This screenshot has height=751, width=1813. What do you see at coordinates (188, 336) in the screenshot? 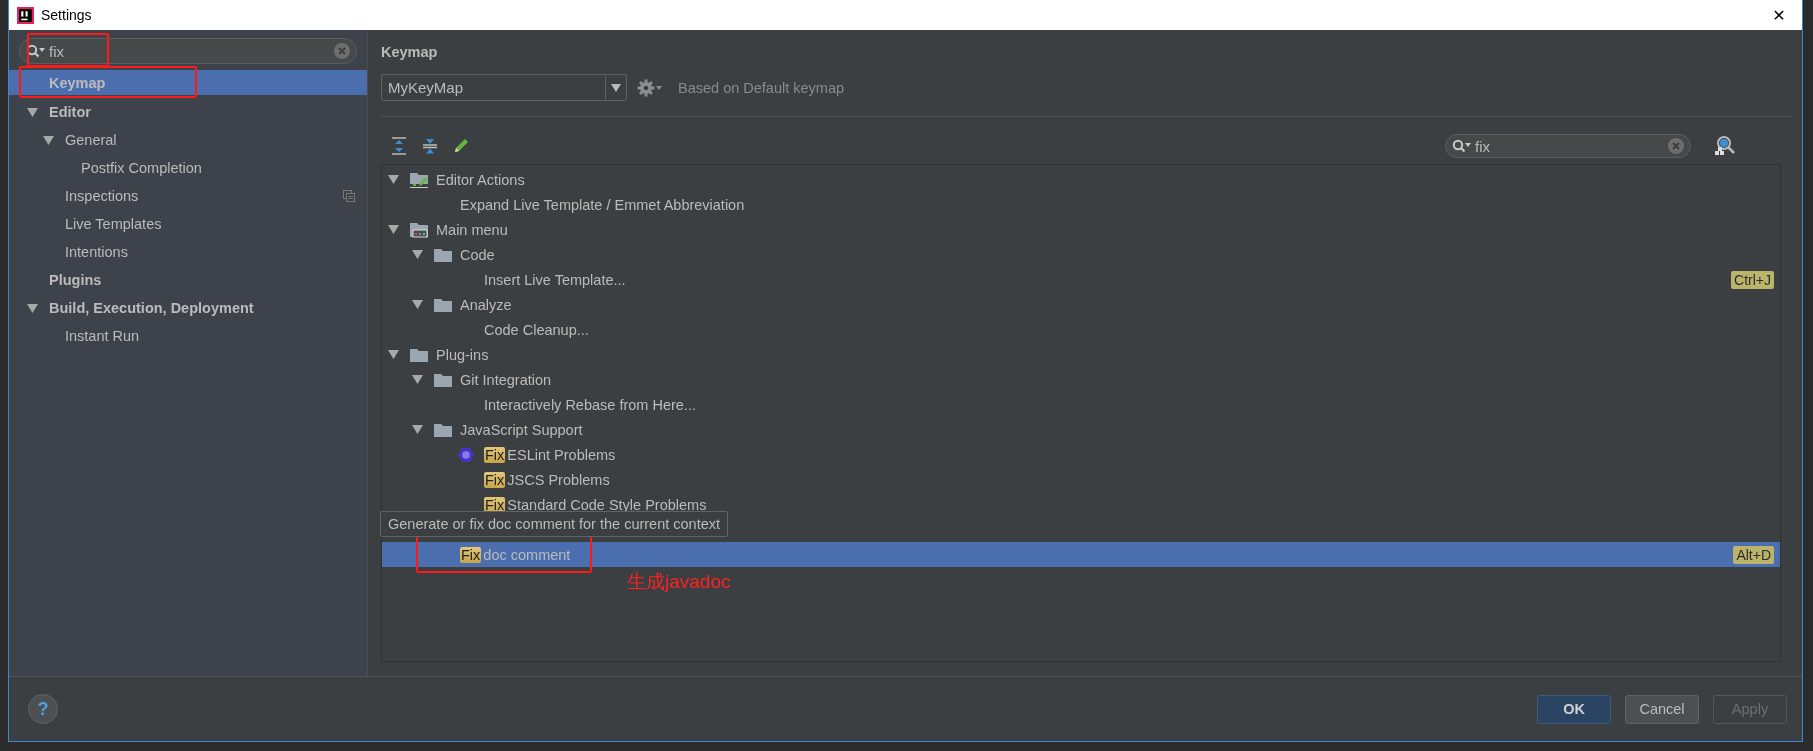
I see `sidebar-item: Instant Run` at bounding box center [188, 336].